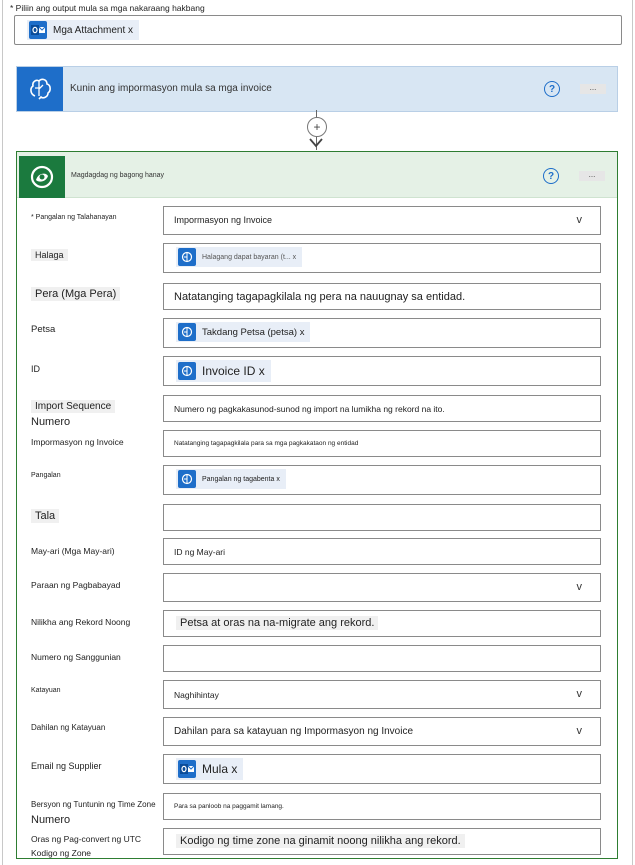  What do you see at coordinates (76, 585) in the screenshot?
I see `payment-method-label: Paraan ng Pagbabayad` at bounding box center [76, 585].